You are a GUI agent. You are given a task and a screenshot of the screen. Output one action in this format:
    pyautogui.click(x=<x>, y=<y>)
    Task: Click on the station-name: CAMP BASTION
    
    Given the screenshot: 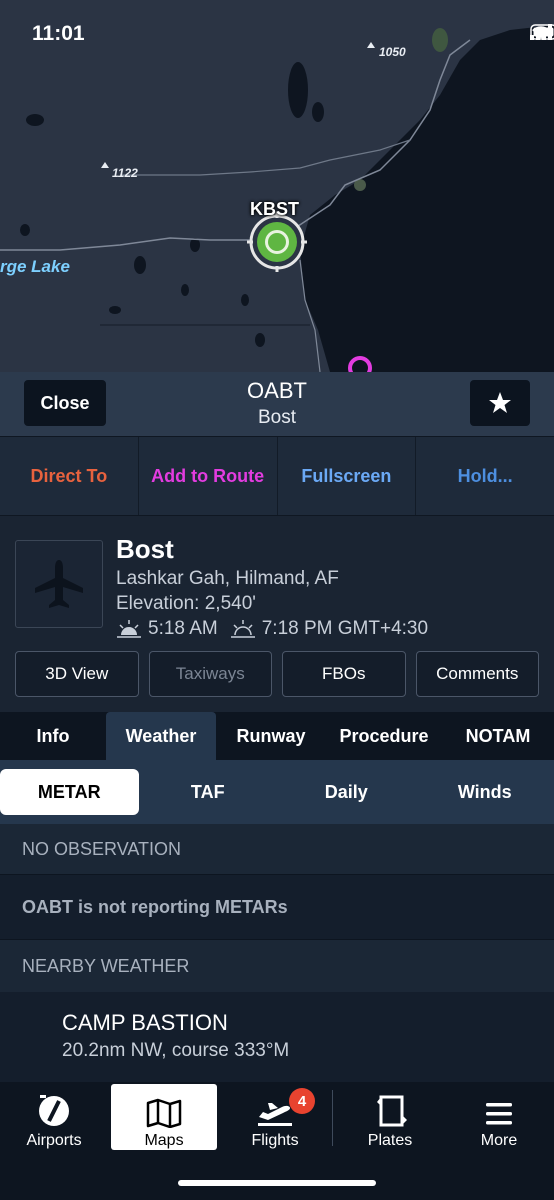 What is the action you would take?
    pyautogui.click(x=145, y=1022)
    